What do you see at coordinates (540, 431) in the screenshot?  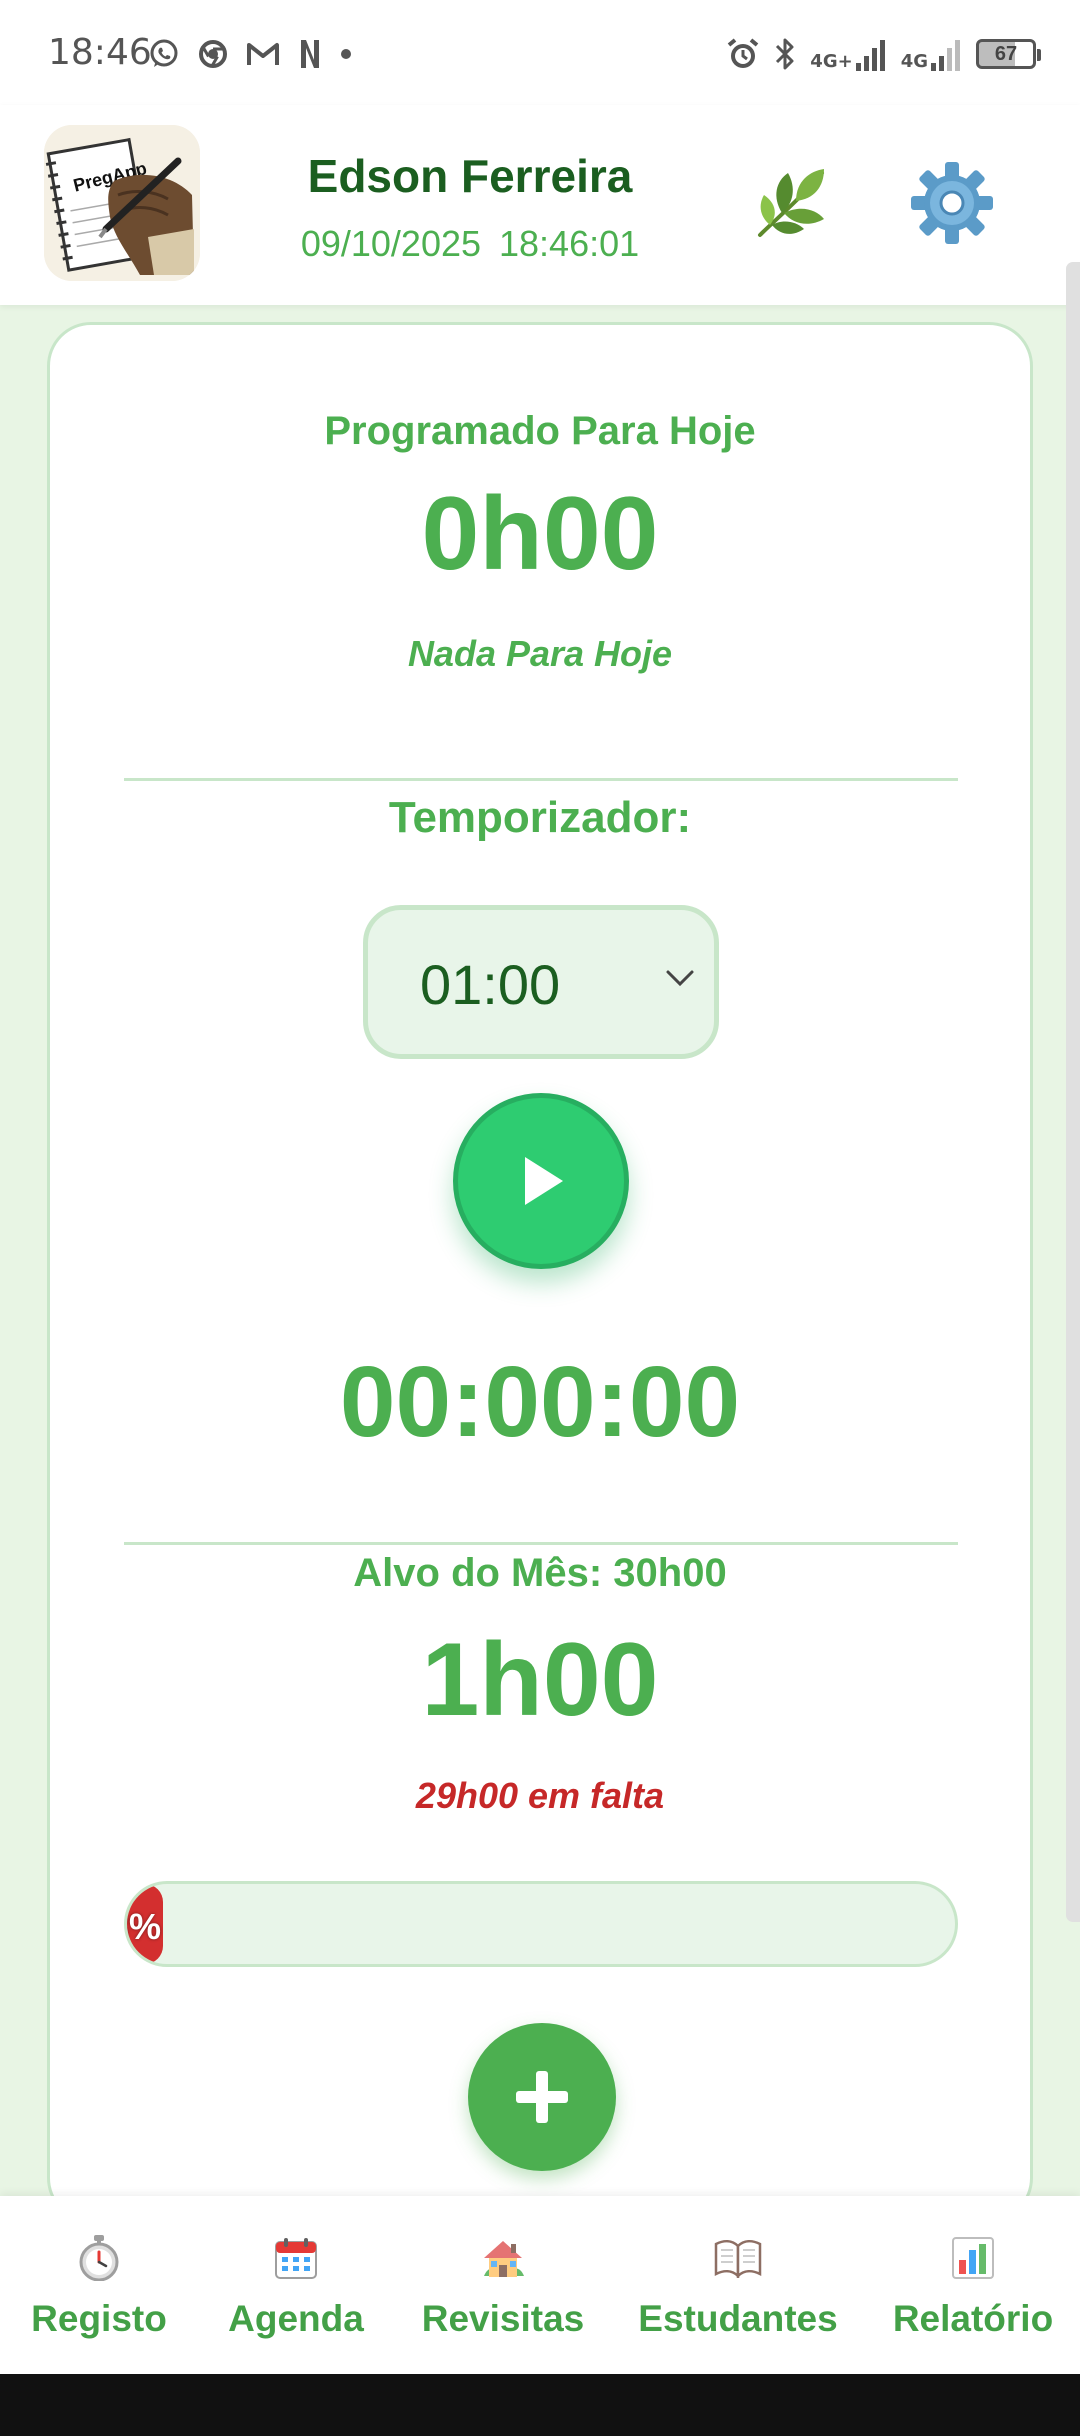 I see `scheduled-today-label: Programado Para Hoje` at bounding box center [540, 431].